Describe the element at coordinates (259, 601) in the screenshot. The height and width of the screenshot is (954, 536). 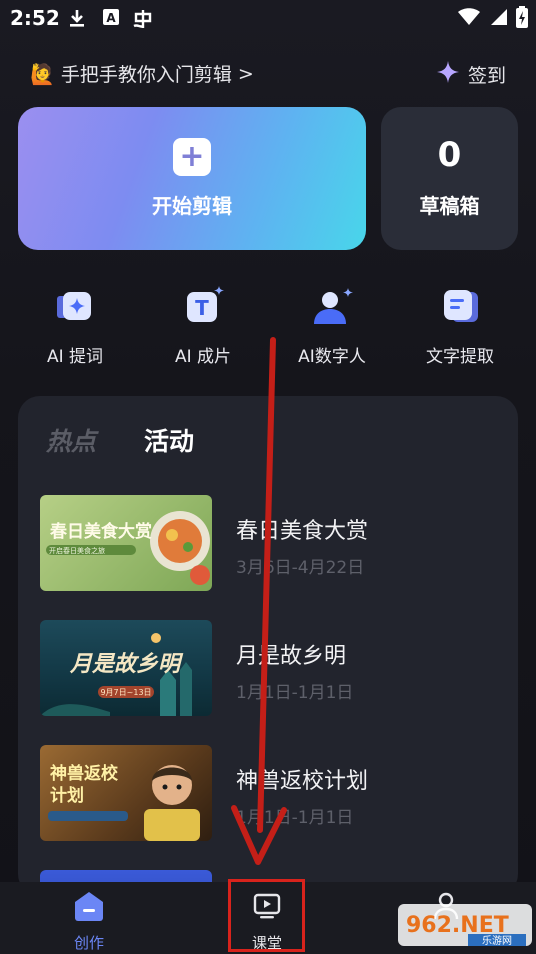
I see `annotation-arrow` at that location.